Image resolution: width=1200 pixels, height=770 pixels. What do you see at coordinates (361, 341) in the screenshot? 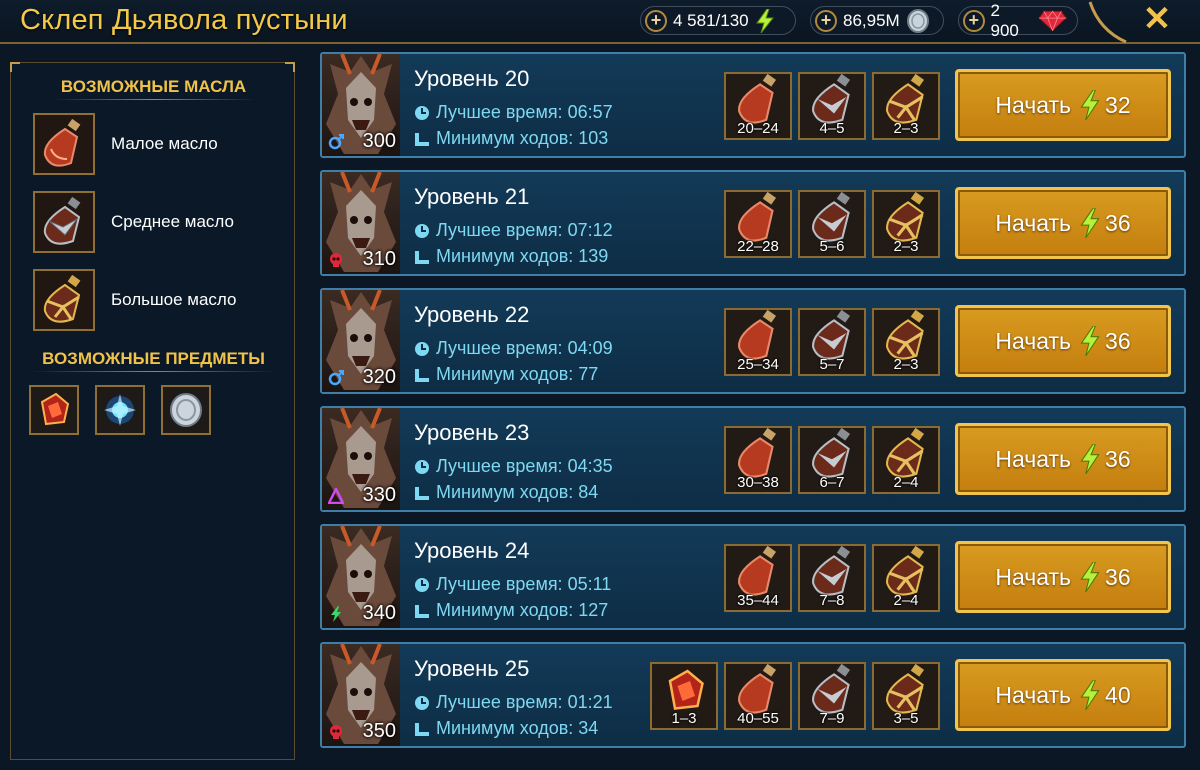
I see `boss-portrait: 320` at bounding box center [361, 341].